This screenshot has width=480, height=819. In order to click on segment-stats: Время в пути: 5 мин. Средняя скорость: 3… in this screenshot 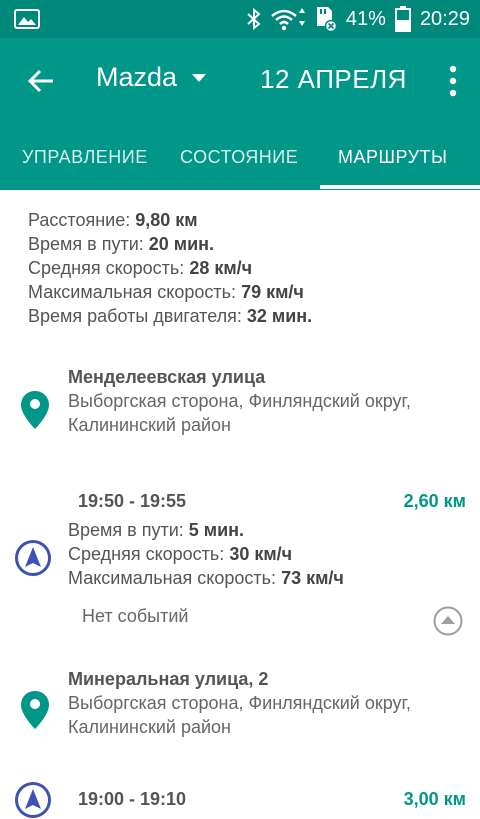, I will do `click(206, 554)`.